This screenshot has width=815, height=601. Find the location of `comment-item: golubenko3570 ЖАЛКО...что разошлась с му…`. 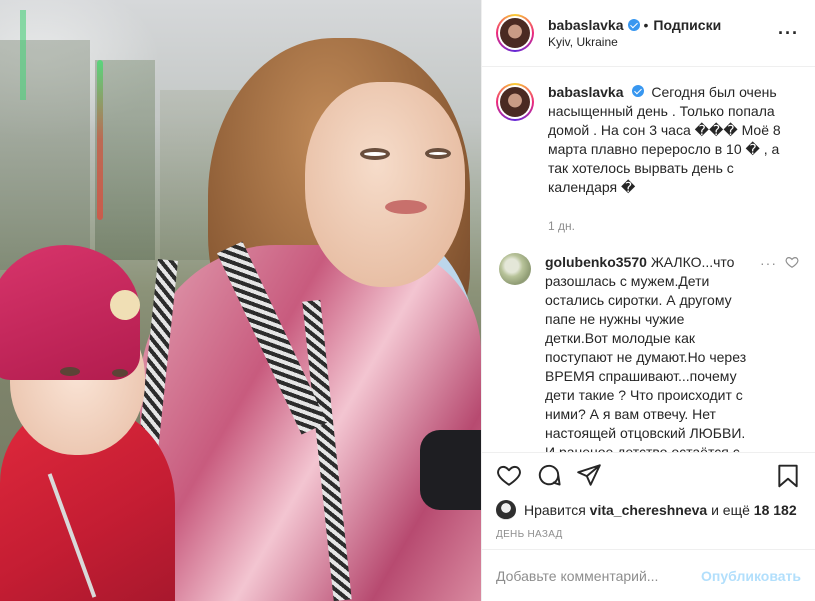

comment-item: golubenko3570 ЖАЛКО...что разошлась с му… is located at coordinates (648, 352).